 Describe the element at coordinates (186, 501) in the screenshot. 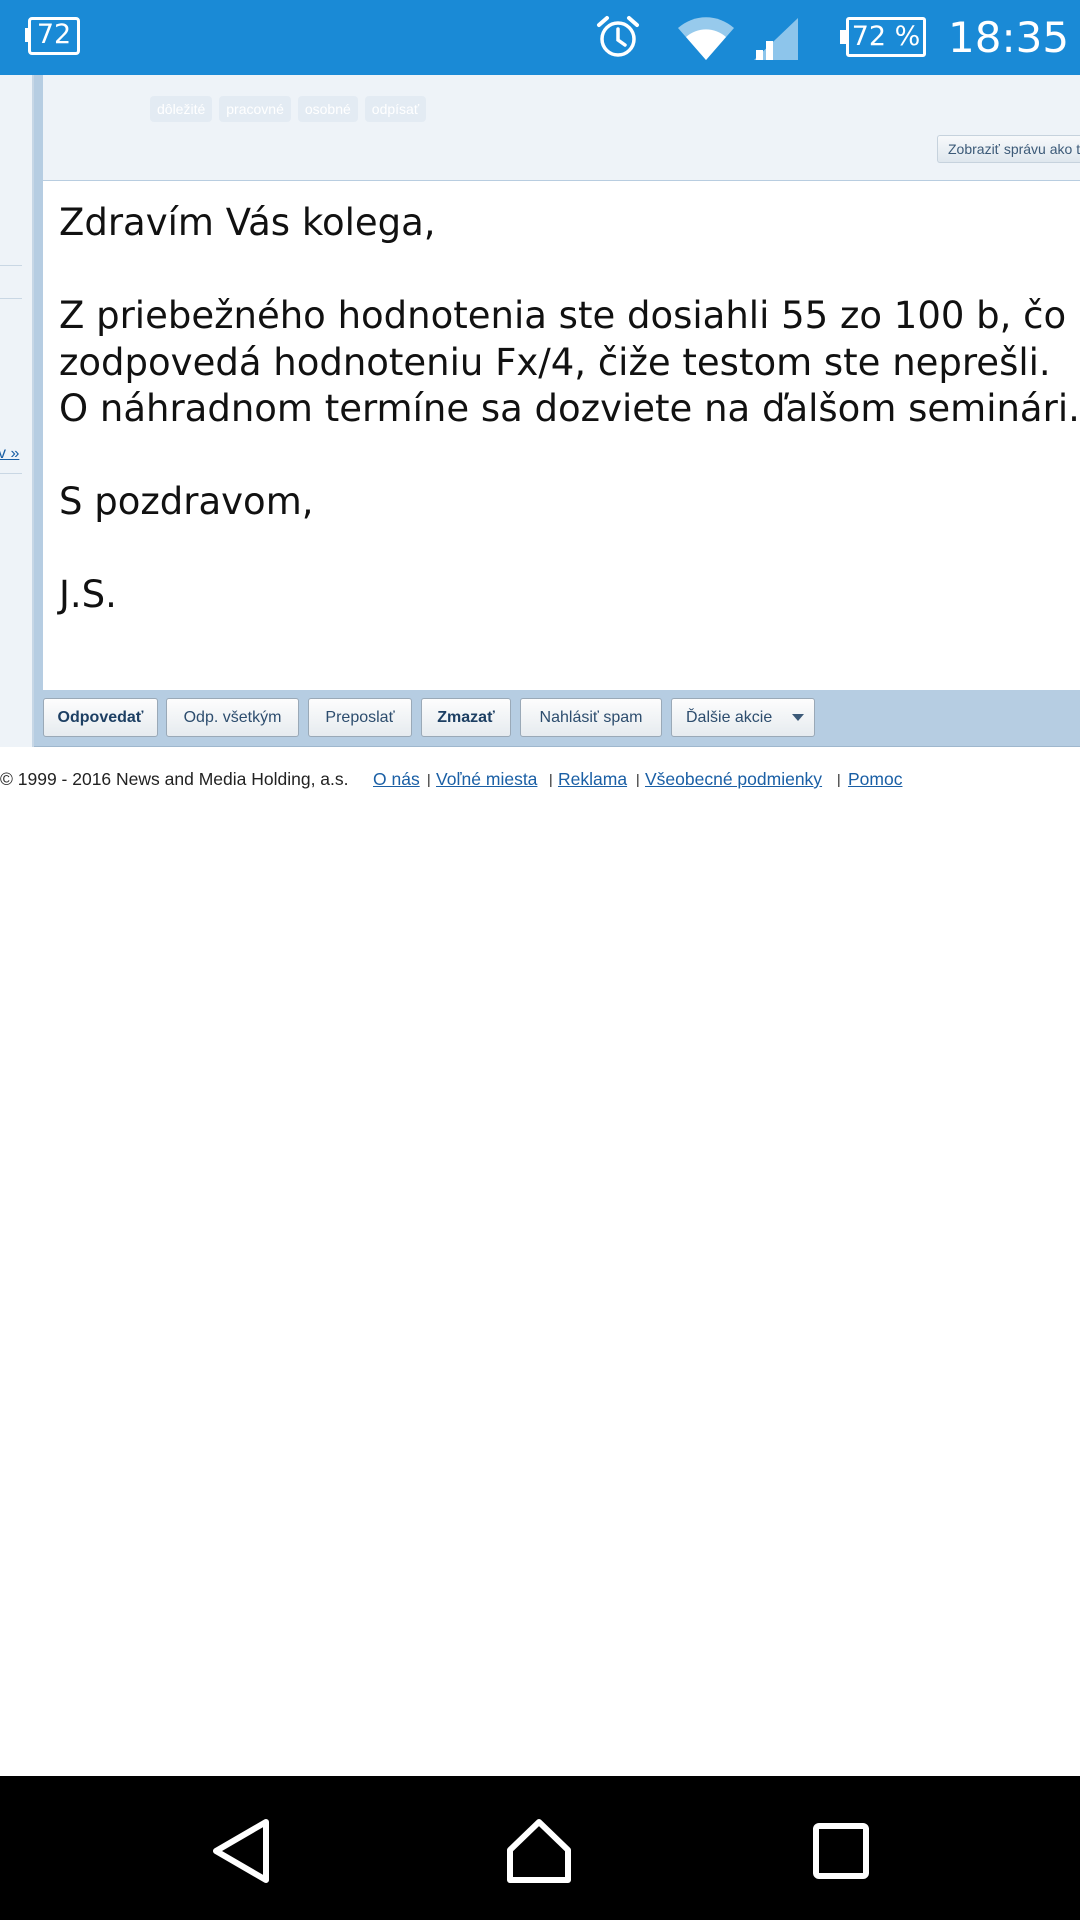

I see `closing: S pozdravom,` at that location.